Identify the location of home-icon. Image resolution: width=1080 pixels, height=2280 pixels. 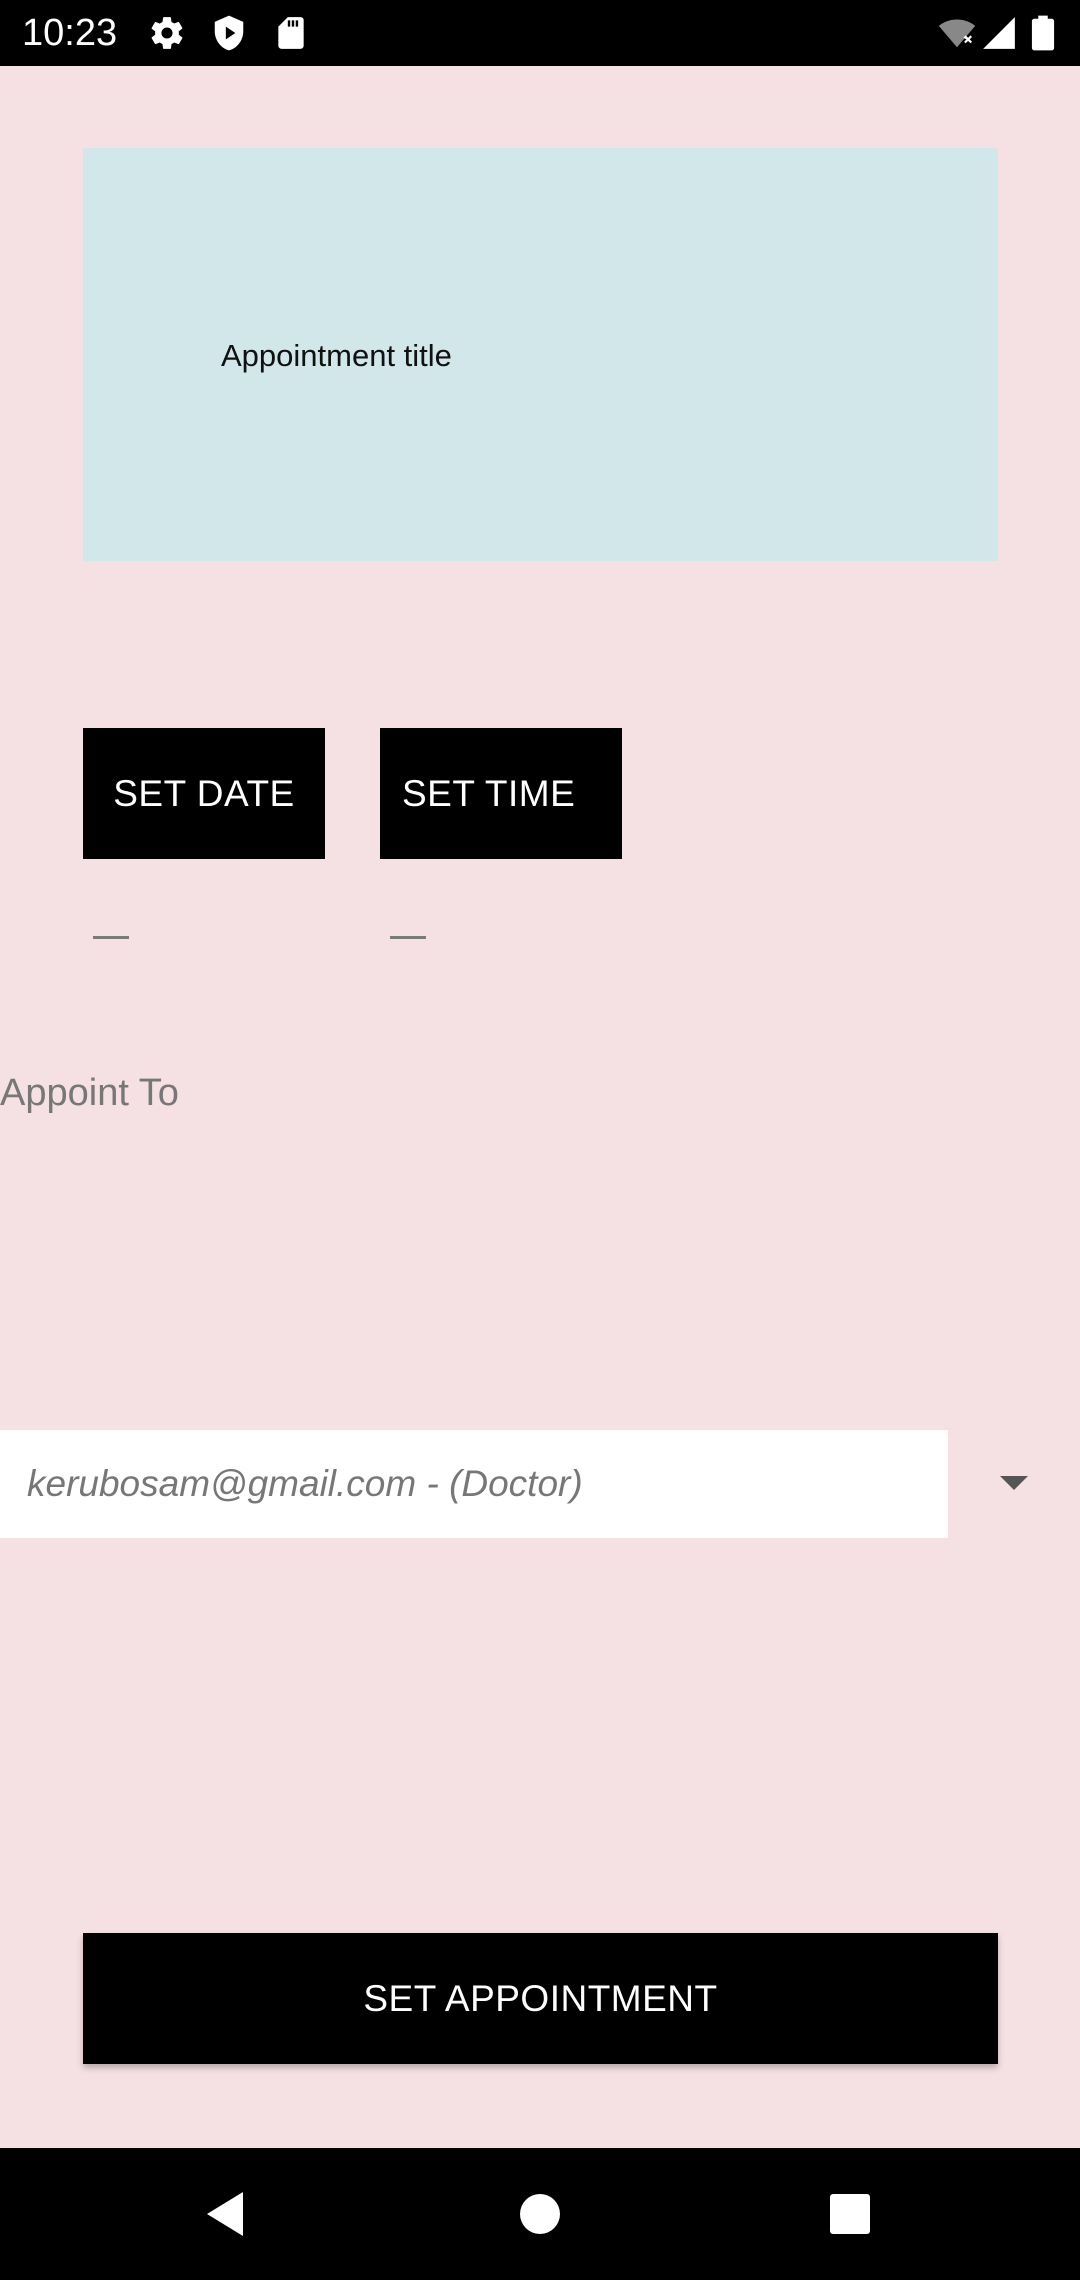
(540, 2214).